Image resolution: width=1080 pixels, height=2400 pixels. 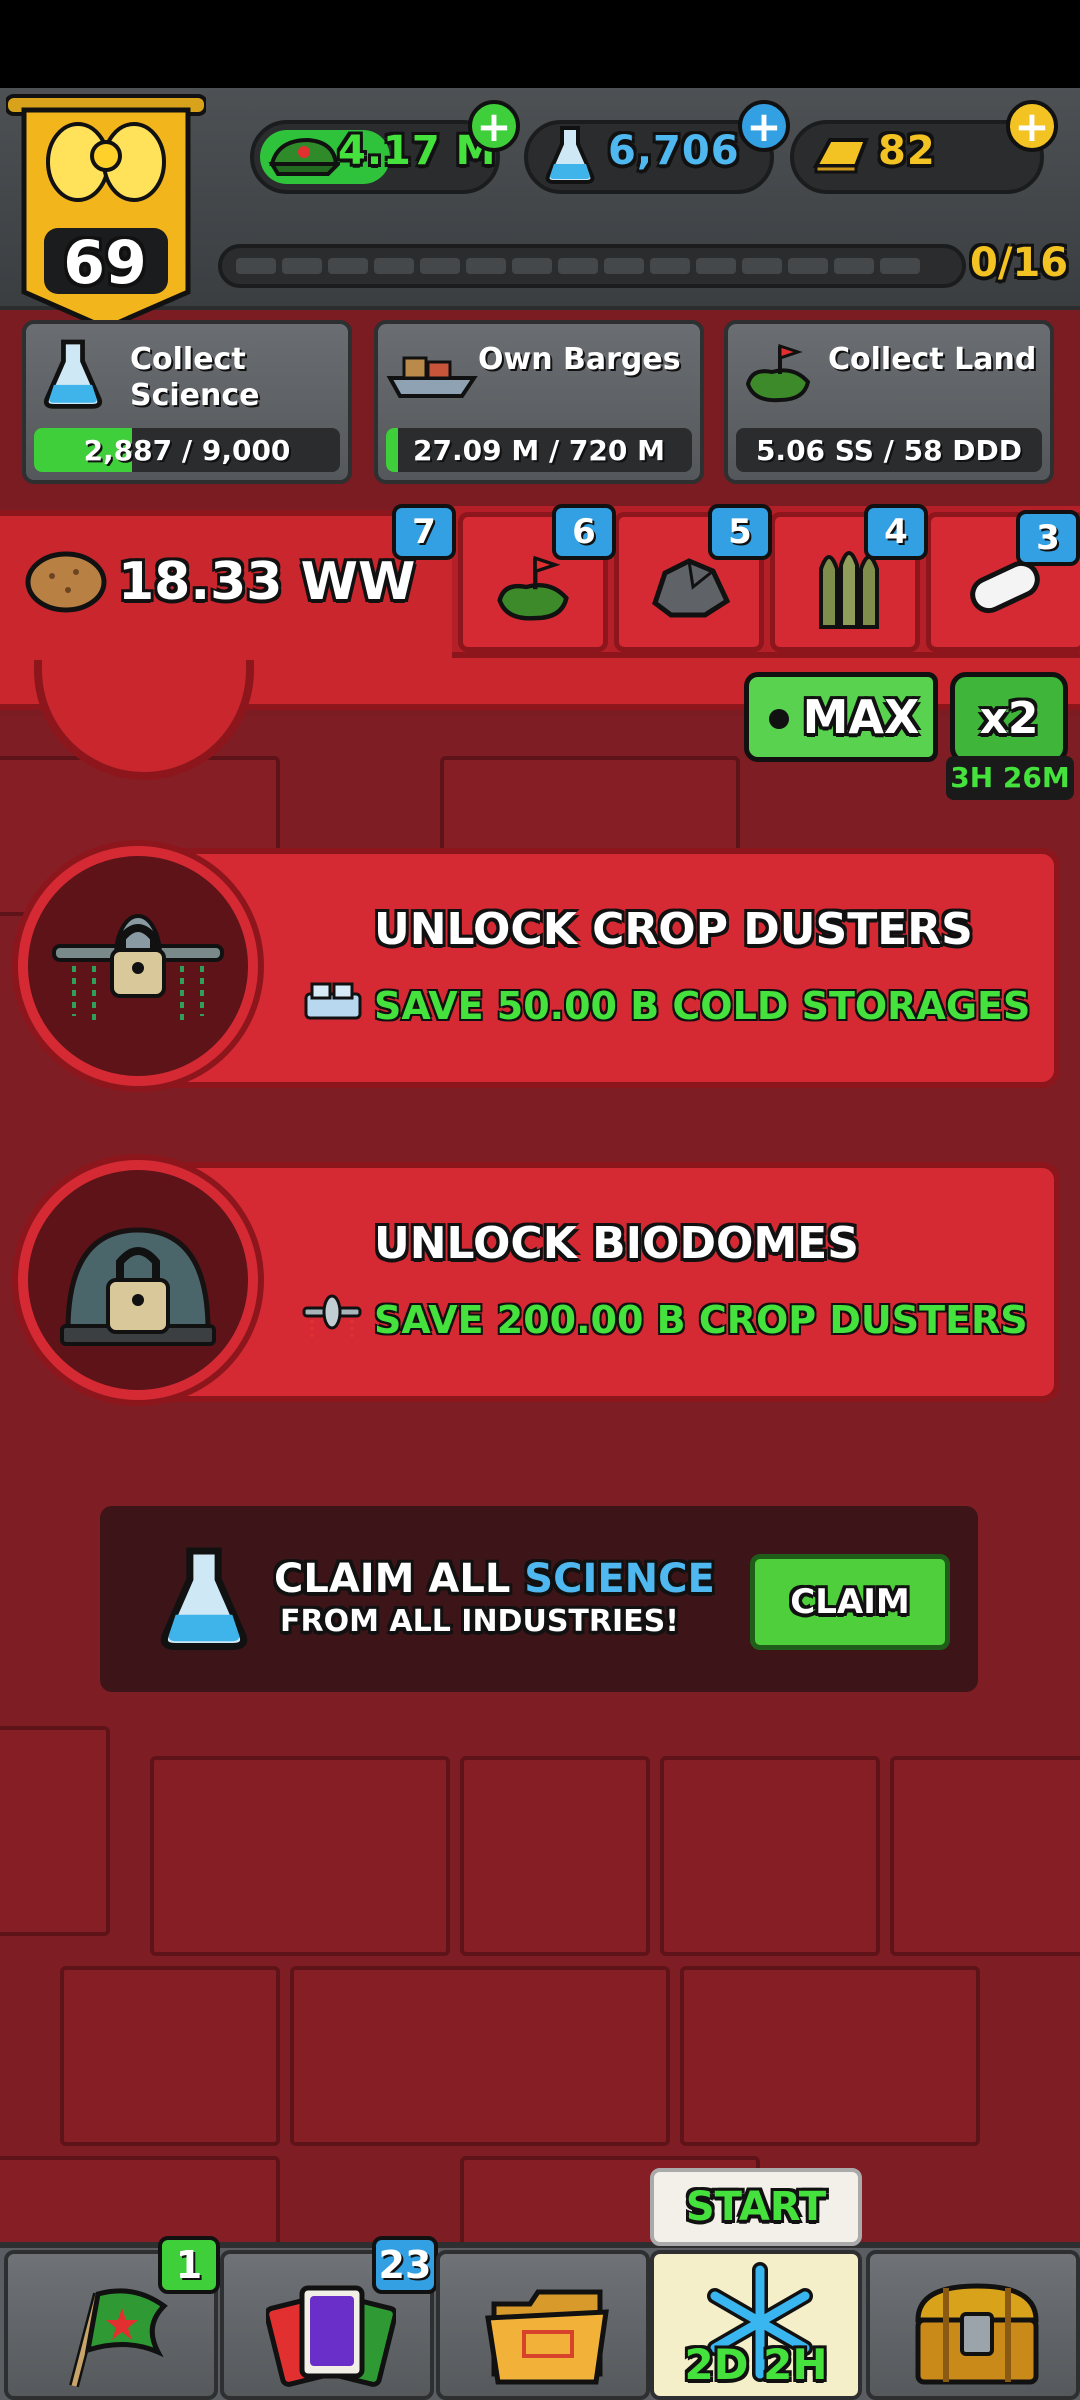 I want to click on freeze-start-tooltip: START, so click(x=756, y=2207).